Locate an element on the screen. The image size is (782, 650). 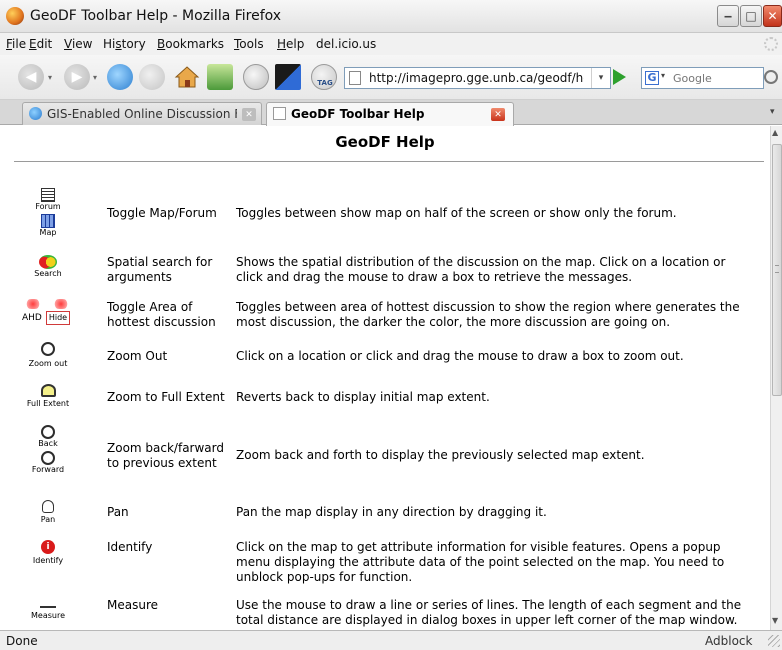
ahd-label: AHD is located at coordinates (32, 318).